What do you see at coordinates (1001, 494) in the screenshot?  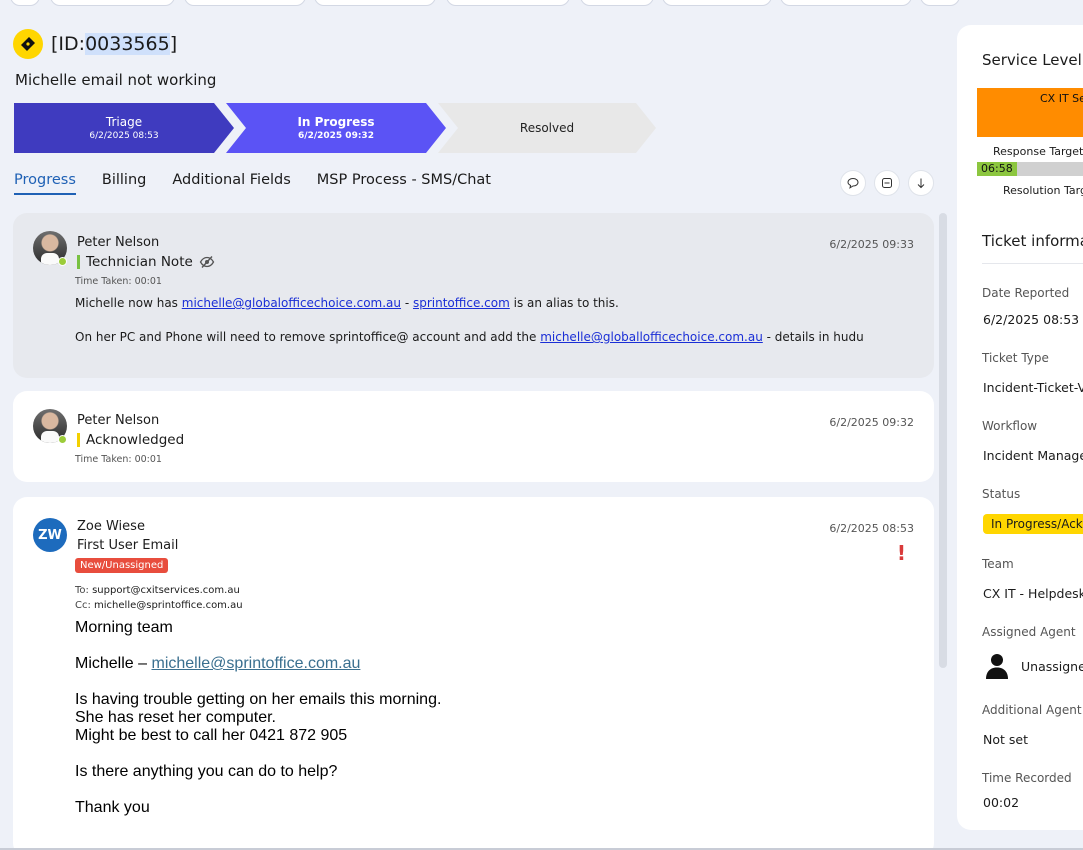 I see `field-label-status: Status` at bounding box center [1001, 494].